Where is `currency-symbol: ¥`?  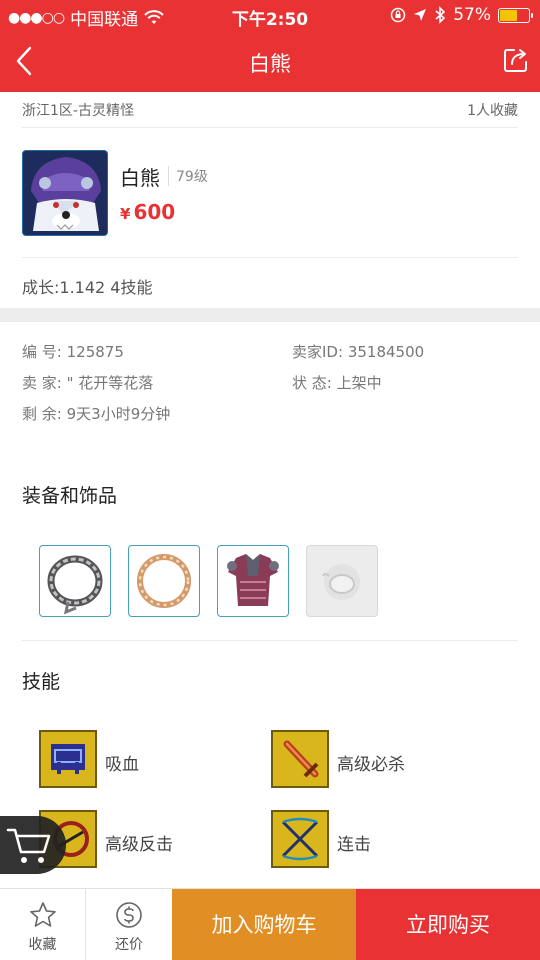
currency-symbol: ¥ is located at coordinates (125, 214).